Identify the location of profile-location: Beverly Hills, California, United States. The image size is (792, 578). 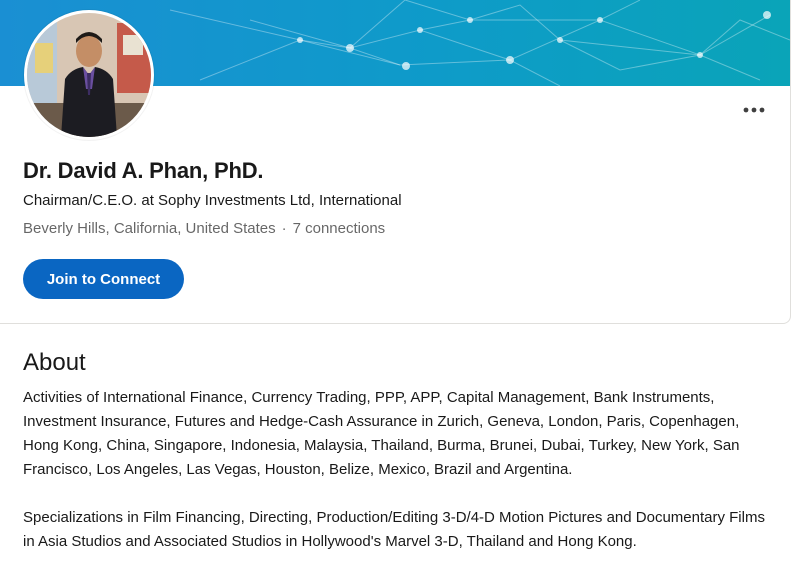
(149, 228).